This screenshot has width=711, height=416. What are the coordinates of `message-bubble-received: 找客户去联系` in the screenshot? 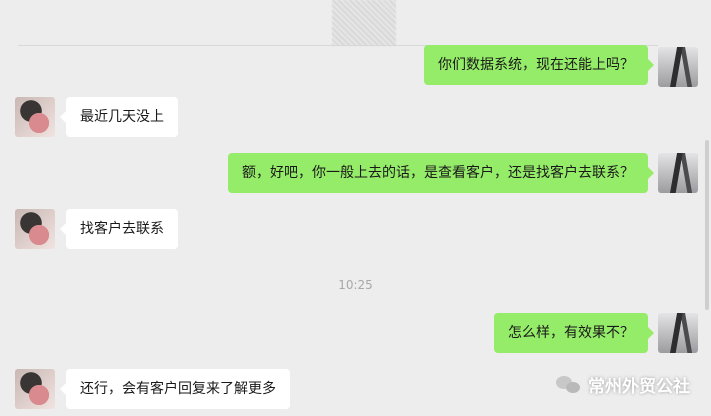 It's located at (119, 229).